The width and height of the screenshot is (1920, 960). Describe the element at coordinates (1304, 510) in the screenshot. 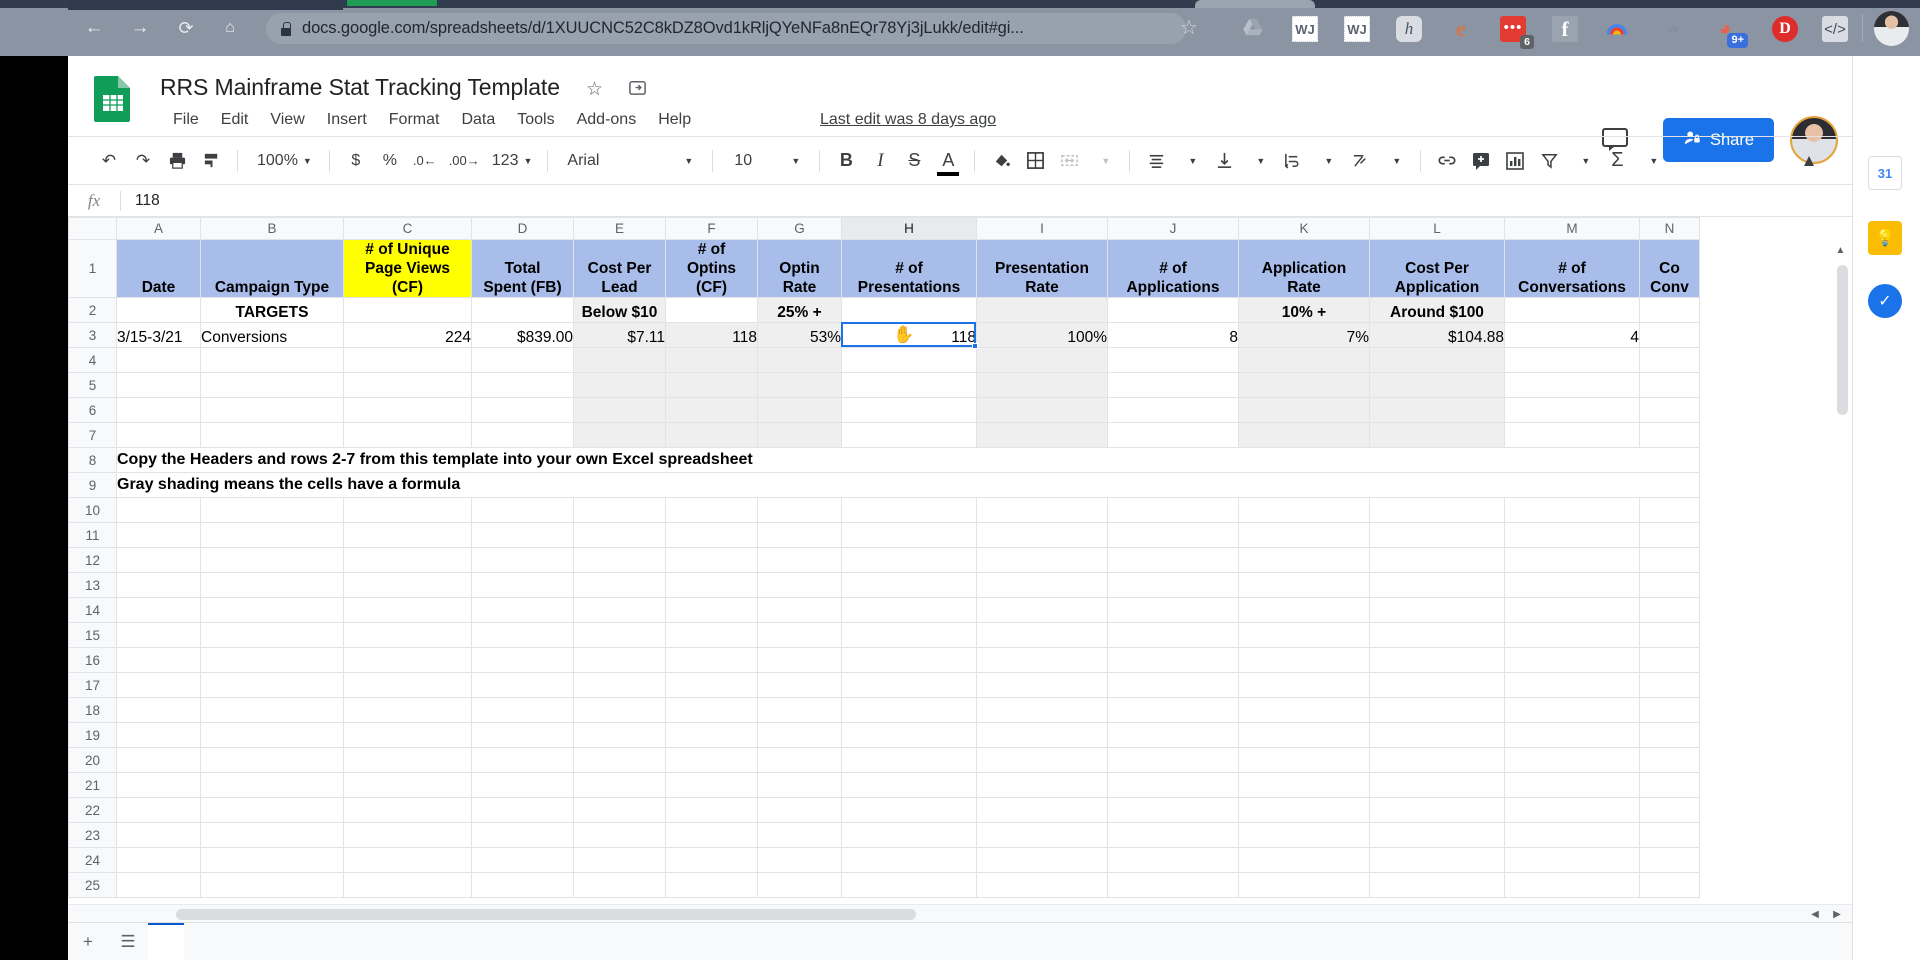

I see `cell-K10` at that location.